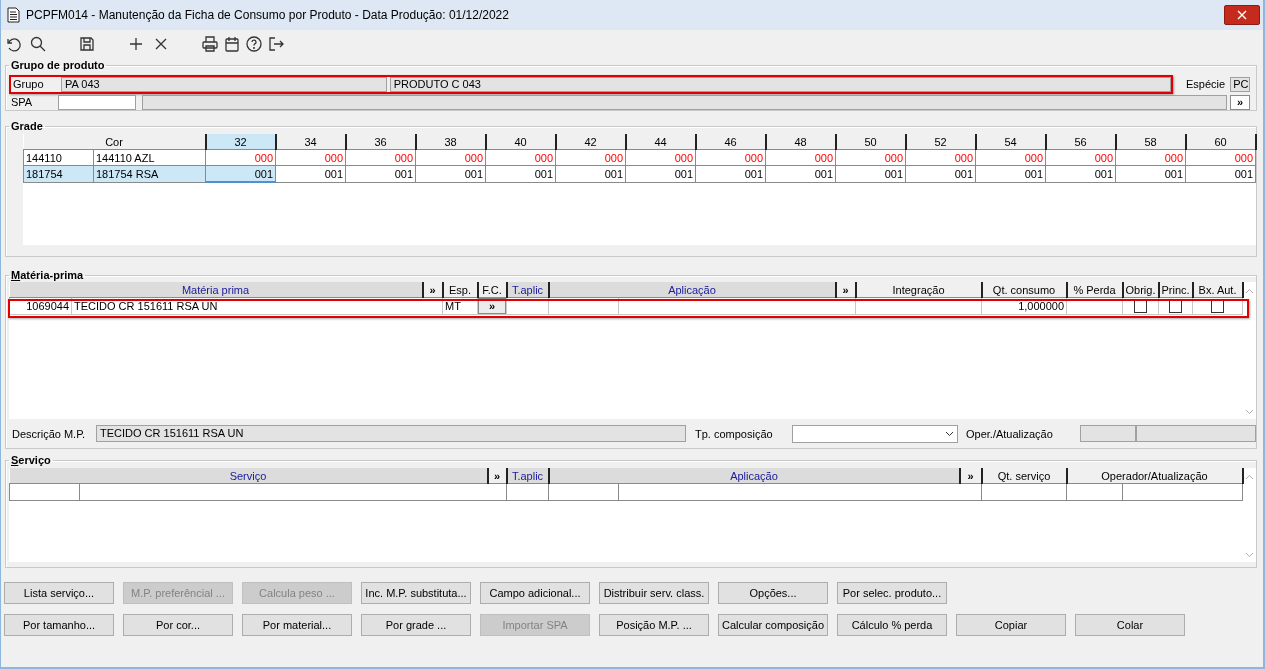 Image resolution: width=1265 pixels, height=669 pixels. What do you see at coordinates (460, 290) in the screenshot?
I see `column-header: Esp.` at bounding box center [460, 290].